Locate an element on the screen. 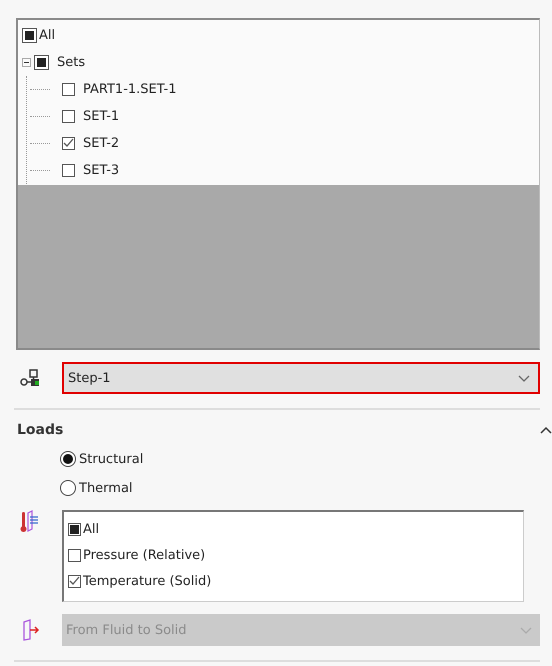 This screenshot has height=666, width=552. radio-label: Structural is located at coordinates (111, 459).